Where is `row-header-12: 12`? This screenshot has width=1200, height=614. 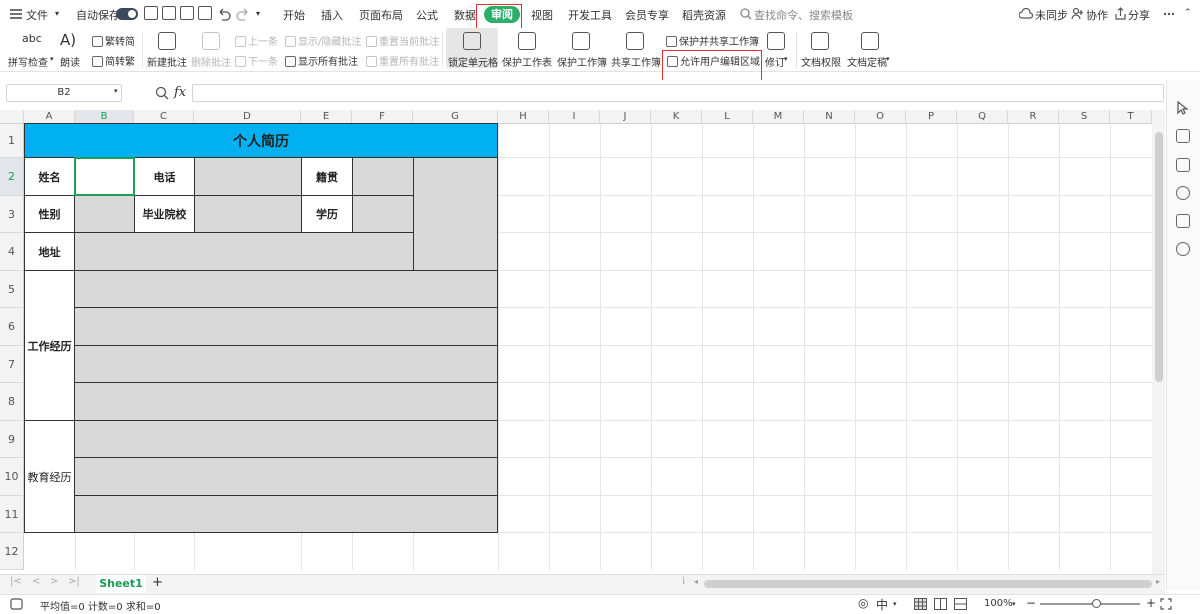
row-header-12: 12 is located at coordinates (12, 551).